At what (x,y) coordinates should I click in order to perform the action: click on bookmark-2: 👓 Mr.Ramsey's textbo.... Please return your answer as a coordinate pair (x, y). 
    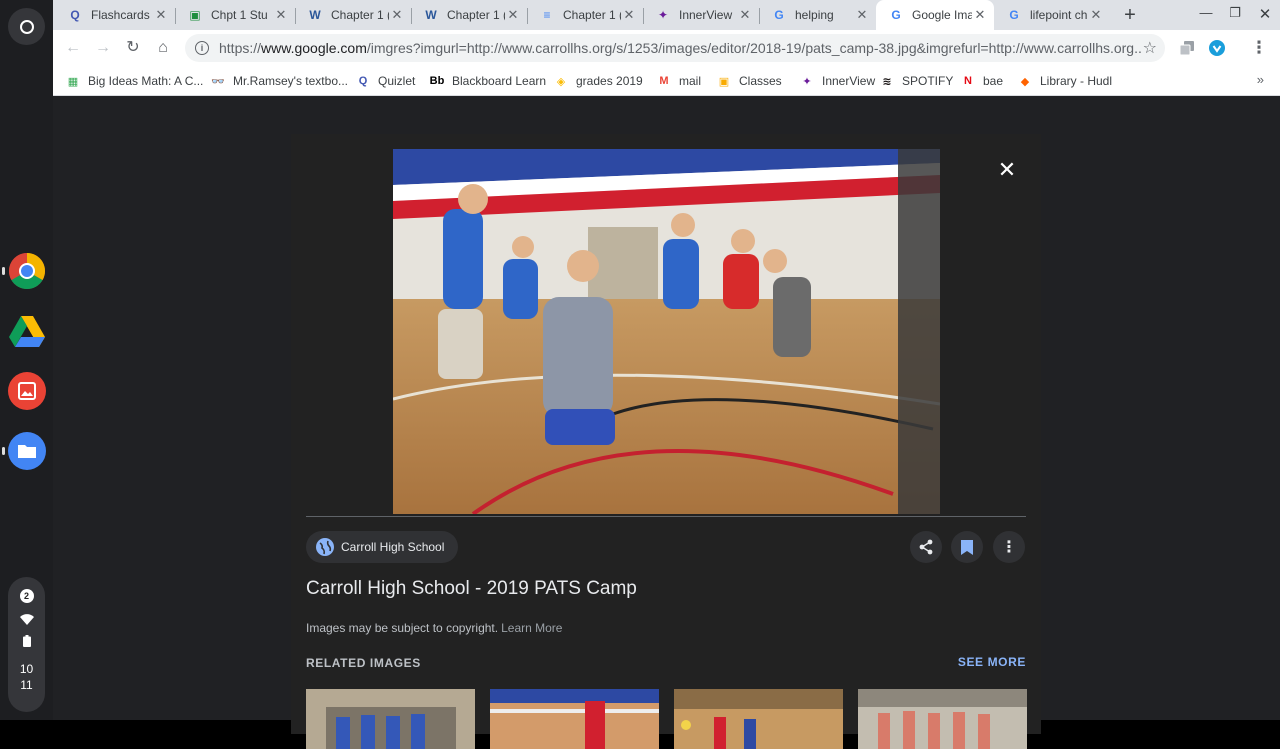
    Looking at the image, I should click on (279, 81).